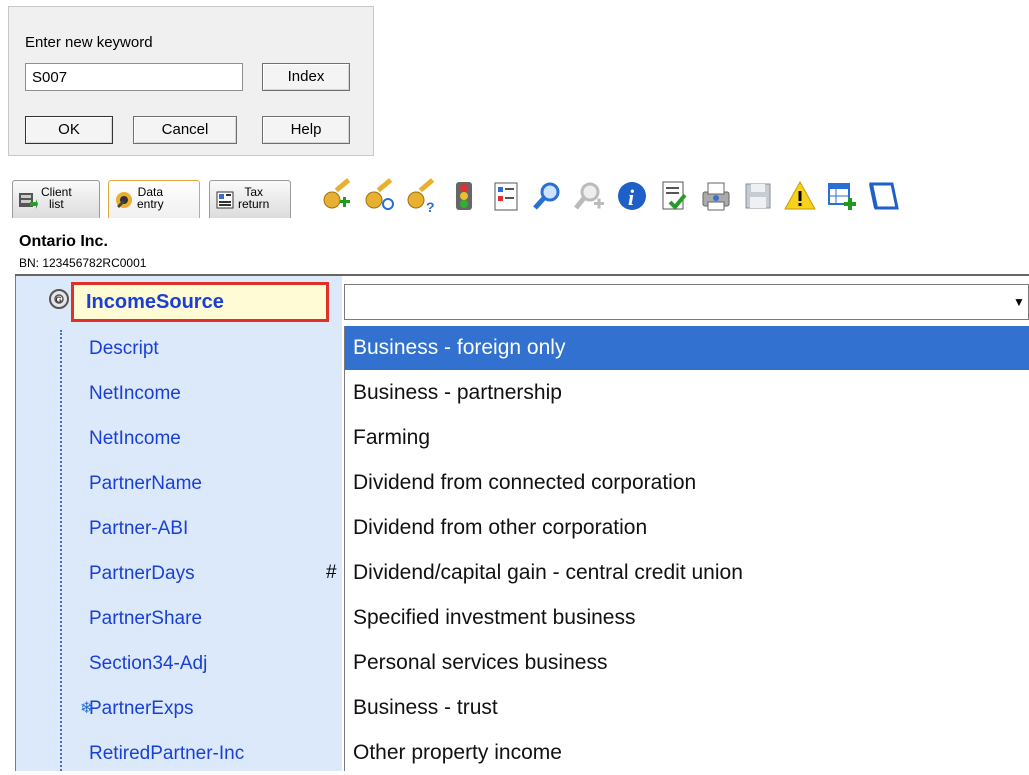  I want to click on zoom-icon, so click(548, 196).